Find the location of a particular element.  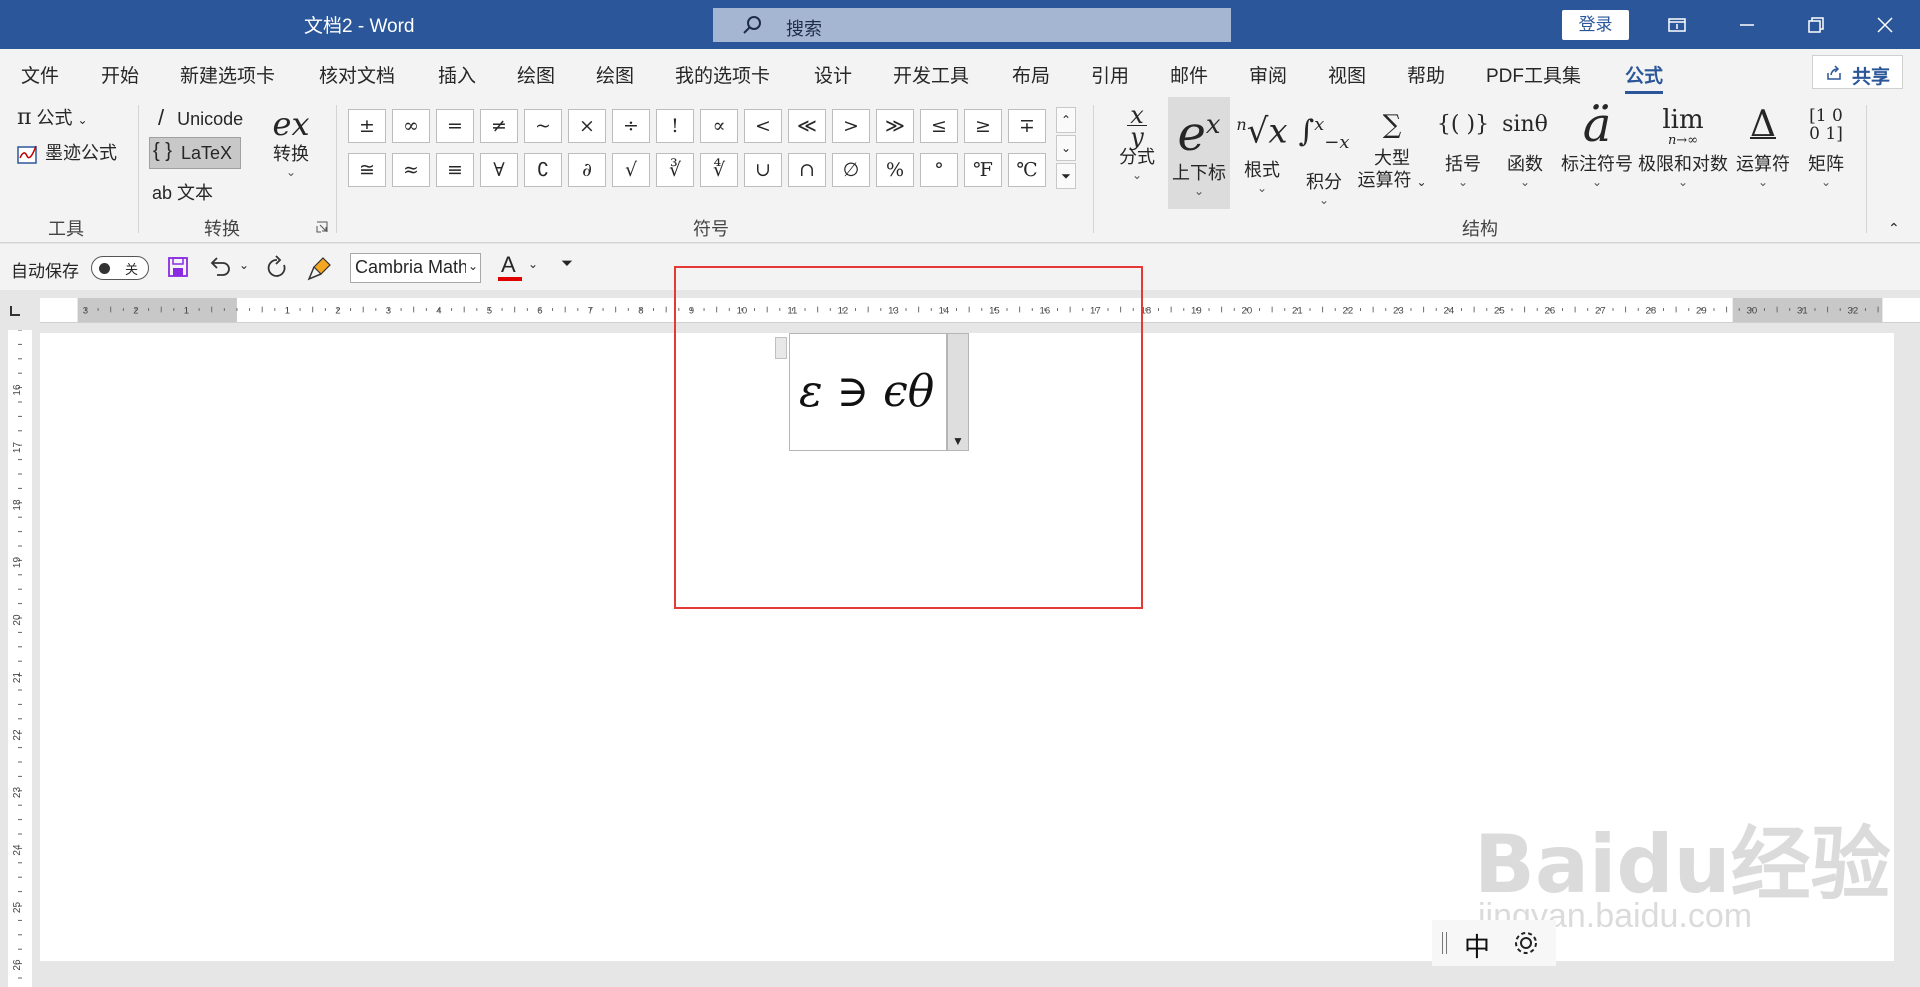

search-label: 搜索 is located at coordinates (804, 29).